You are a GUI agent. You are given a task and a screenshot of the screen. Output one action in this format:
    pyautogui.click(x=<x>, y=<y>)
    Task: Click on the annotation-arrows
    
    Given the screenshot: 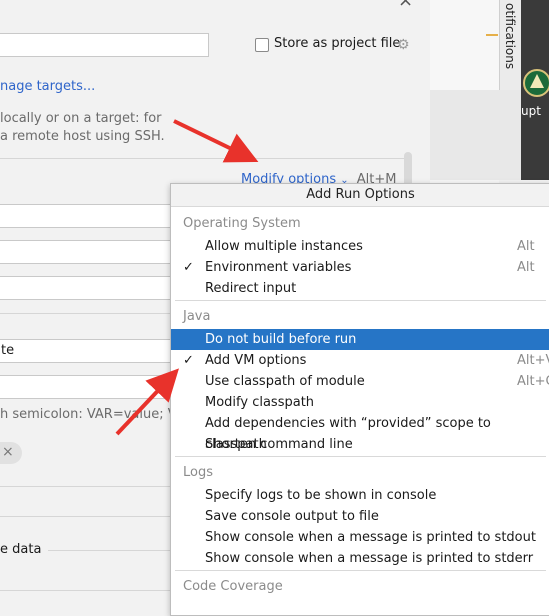 What is the action you would take?
    pyautogui.click(x=187, y=277)
    